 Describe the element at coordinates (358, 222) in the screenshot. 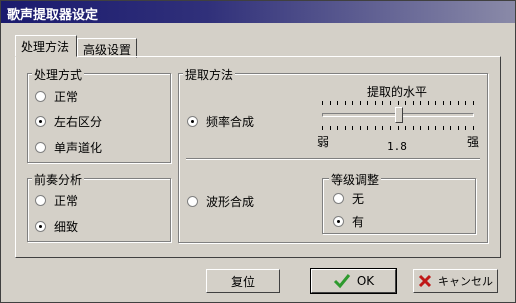

I see `radio-grade-yes-label: 有` at that location.